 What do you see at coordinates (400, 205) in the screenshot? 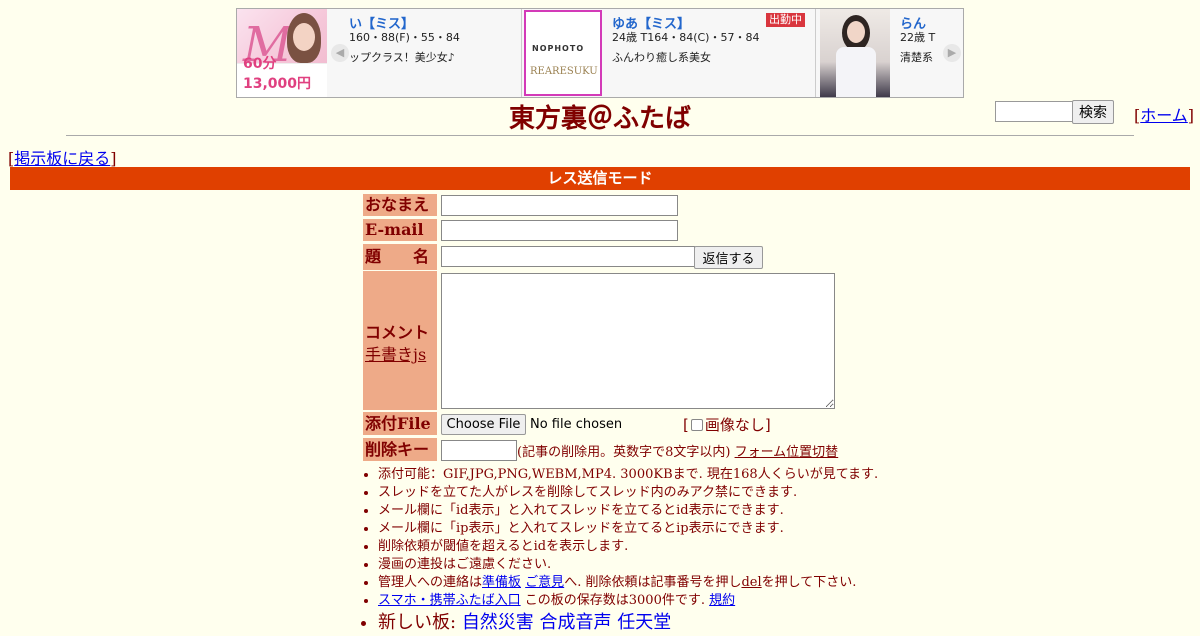
I see `name-label: おなまえ` at bounding box center [400, 205].